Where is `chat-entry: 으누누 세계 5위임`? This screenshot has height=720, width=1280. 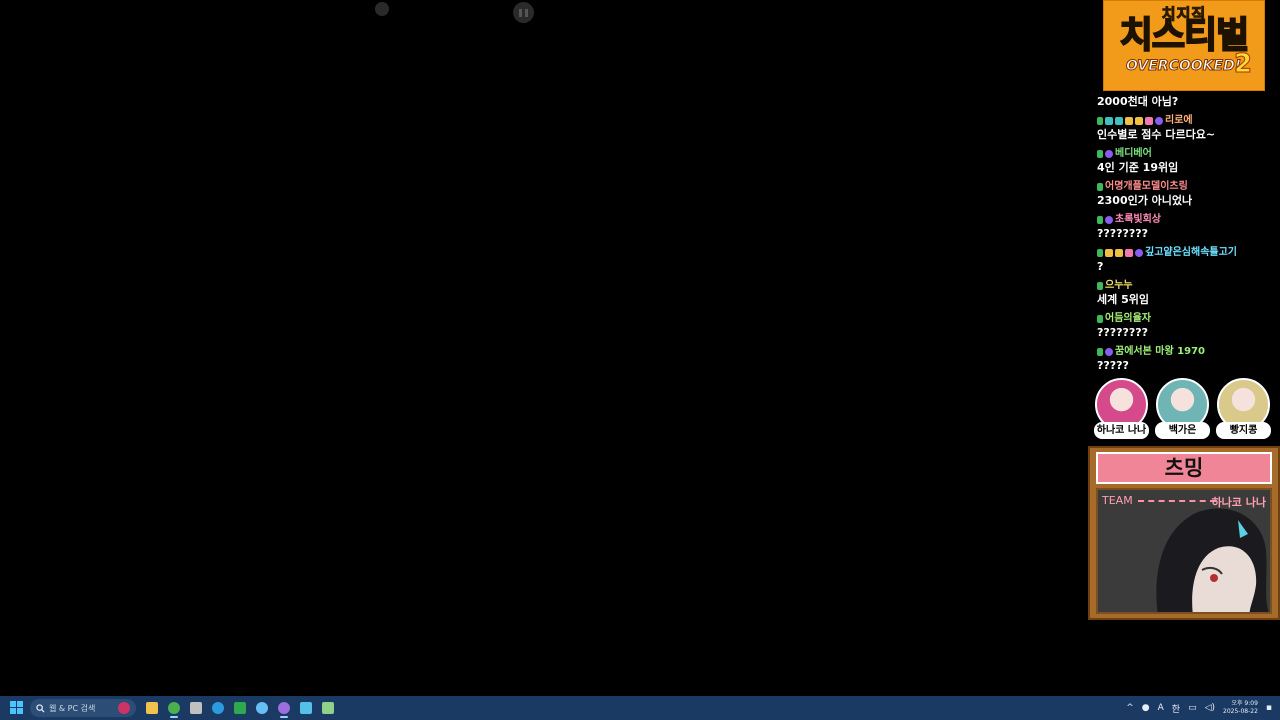 chat-entry: 으누누 세계 5위임 is located at coordinates (1187, 295).